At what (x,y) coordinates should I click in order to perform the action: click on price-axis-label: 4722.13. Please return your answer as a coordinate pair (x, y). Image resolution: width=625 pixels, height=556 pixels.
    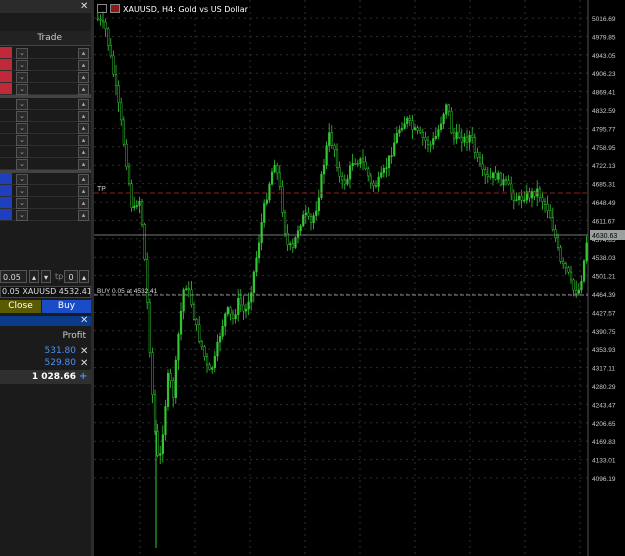
    Looking at the image, I should click on (604, 166).